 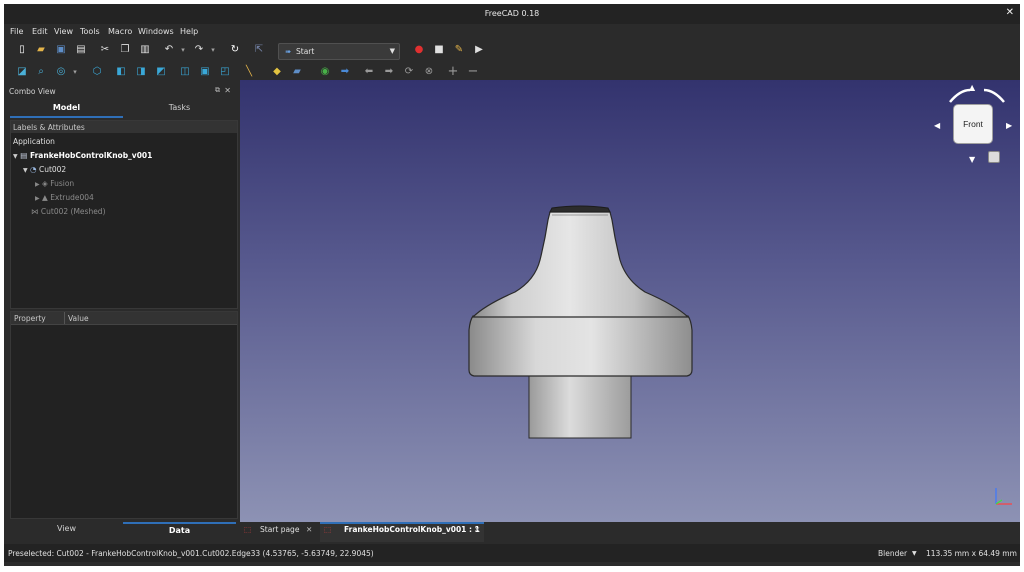 What do you see at coordinates (249, 72) in the screenshot?
I see `measure-distance-icon: ╲` at bounding box center [249, 72].